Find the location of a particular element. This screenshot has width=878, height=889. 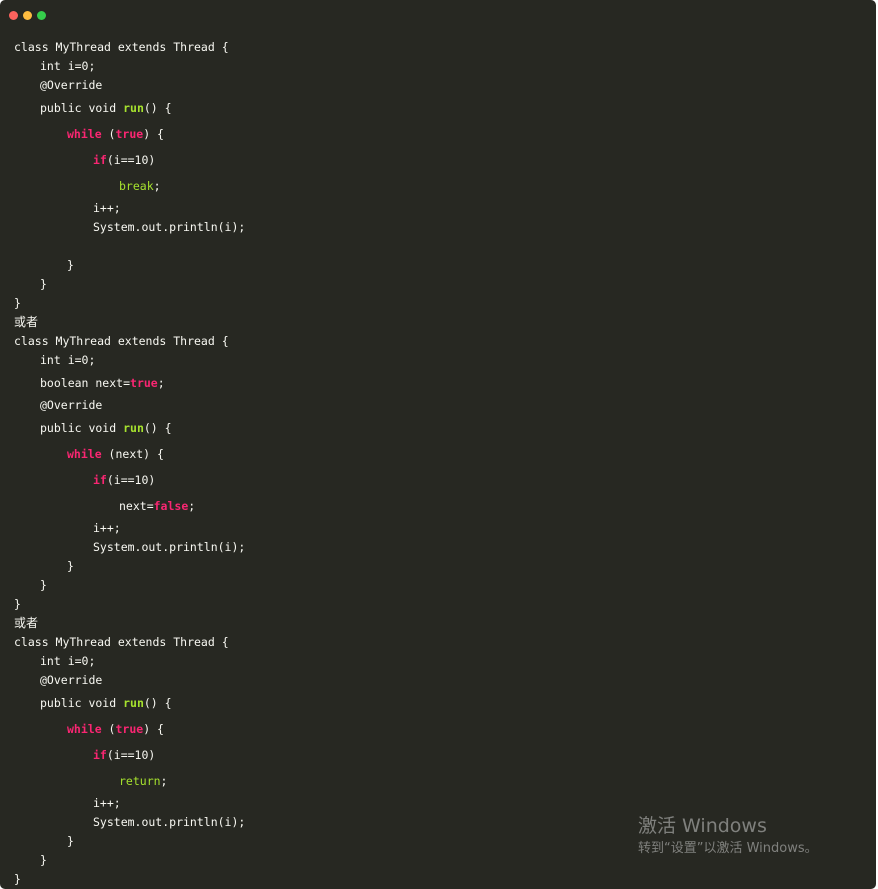

keyword-break: break is located at coordinates (136, 186).